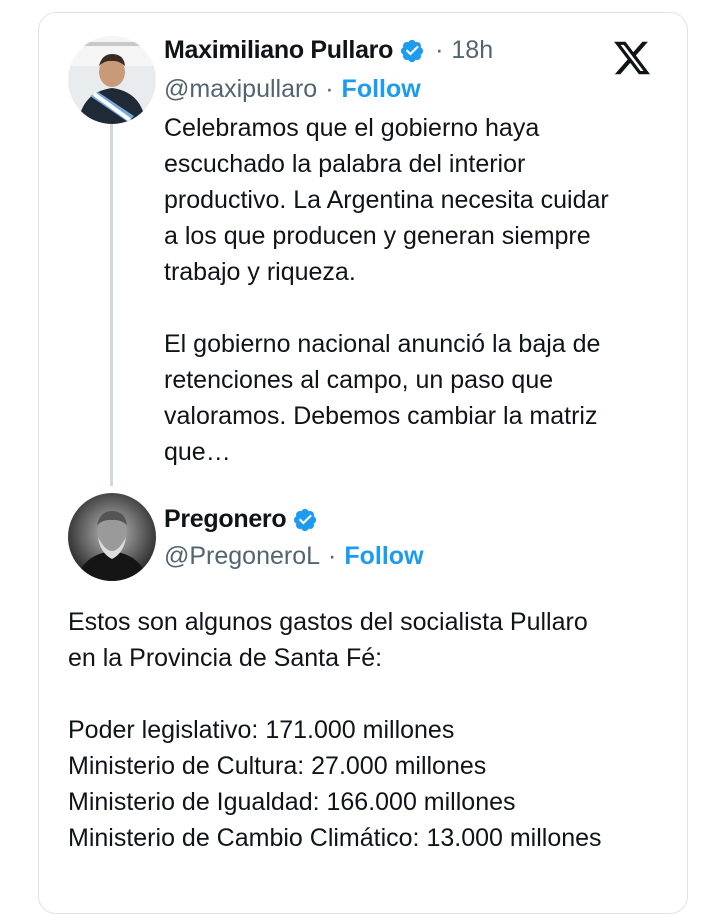 Image resolution: width=720 pixels, height=914 pixels. Describe the element at coordinates (292, 802) in the screenshot. I see `text-line: Ministerio de Igualdad: 166.000 millones` at that location.